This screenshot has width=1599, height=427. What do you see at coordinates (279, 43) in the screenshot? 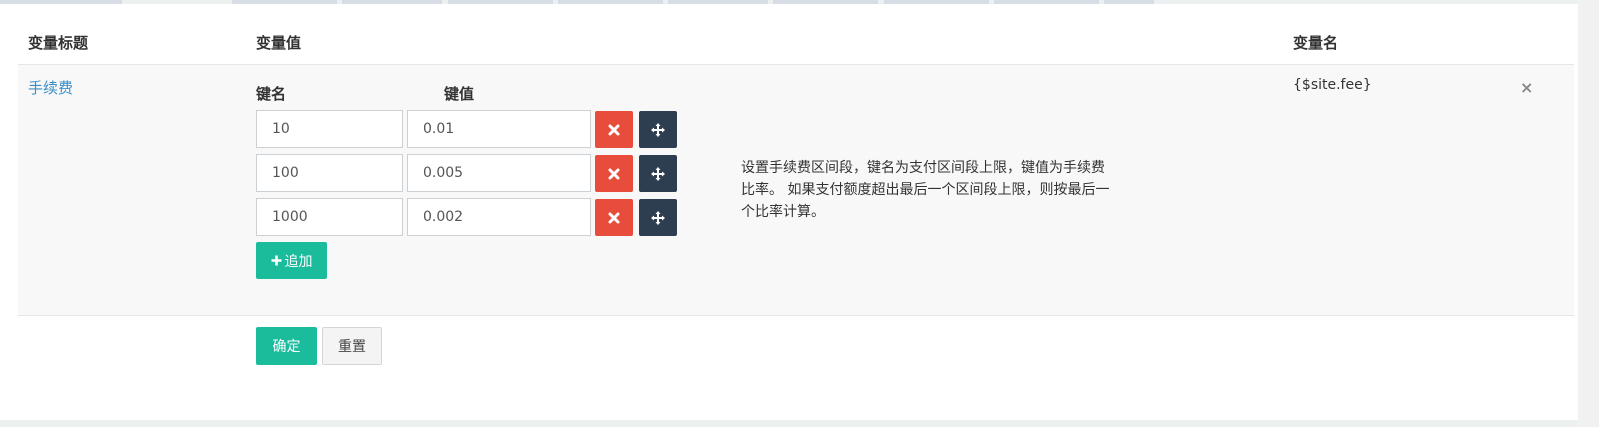
I see `header-variable-value: 变量值` at bounding box center [279, 43].